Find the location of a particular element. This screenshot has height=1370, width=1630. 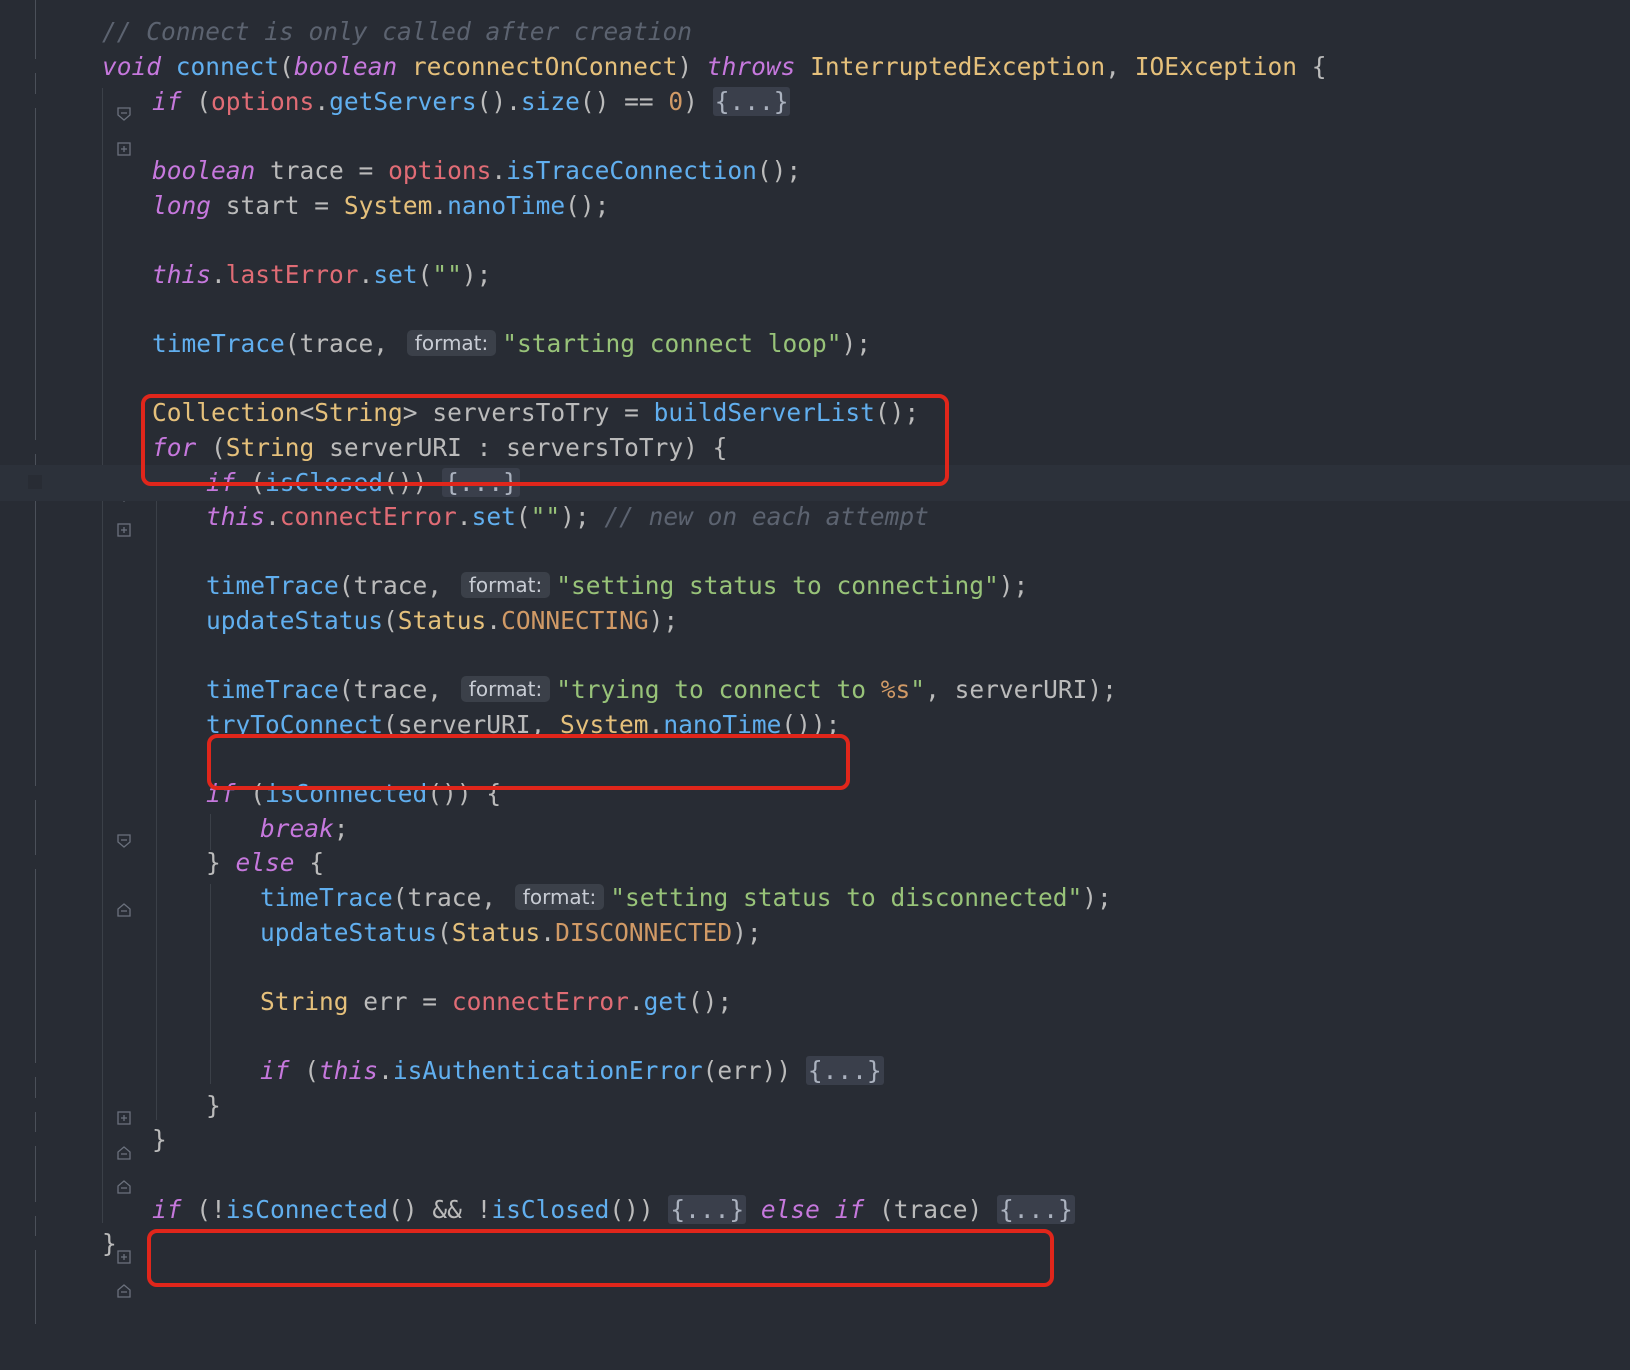

punct: (trace) is located at coordinates (930, 1209).